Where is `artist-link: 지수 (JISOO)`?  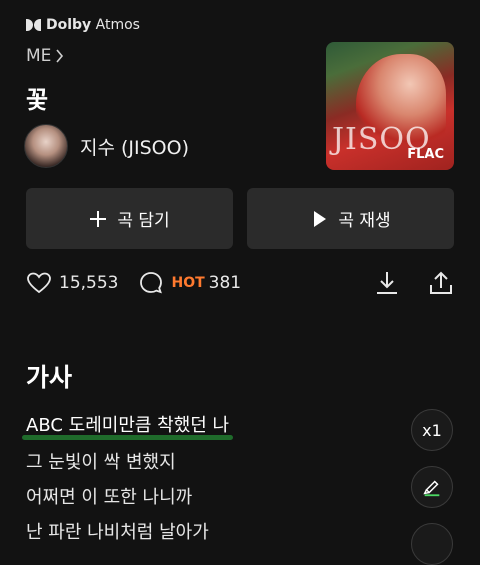
artist-link: 지수 (JISOO) is located at coordinates (106, 146).